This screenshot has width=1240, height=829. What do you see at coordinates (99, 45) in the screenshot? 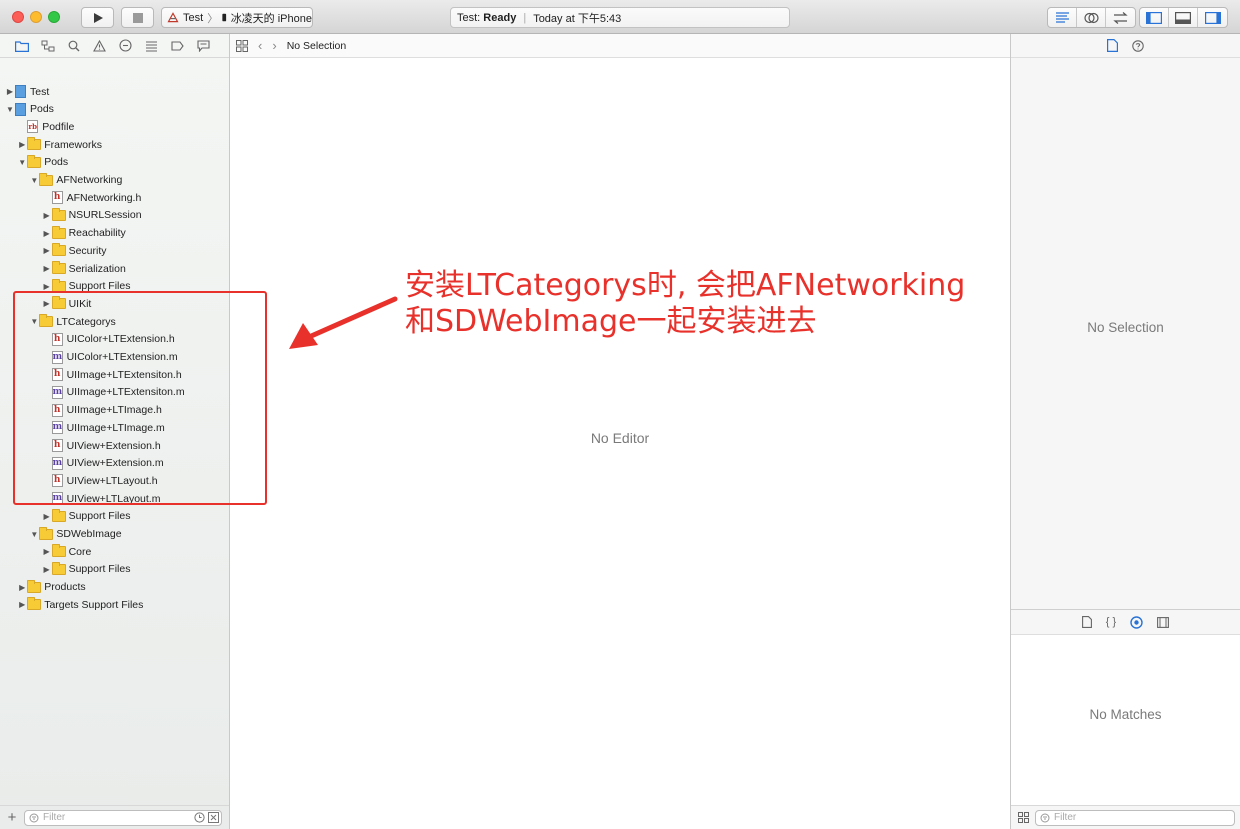
I see `issue-navigator-warning-icon` at bounding box center [99, 45].